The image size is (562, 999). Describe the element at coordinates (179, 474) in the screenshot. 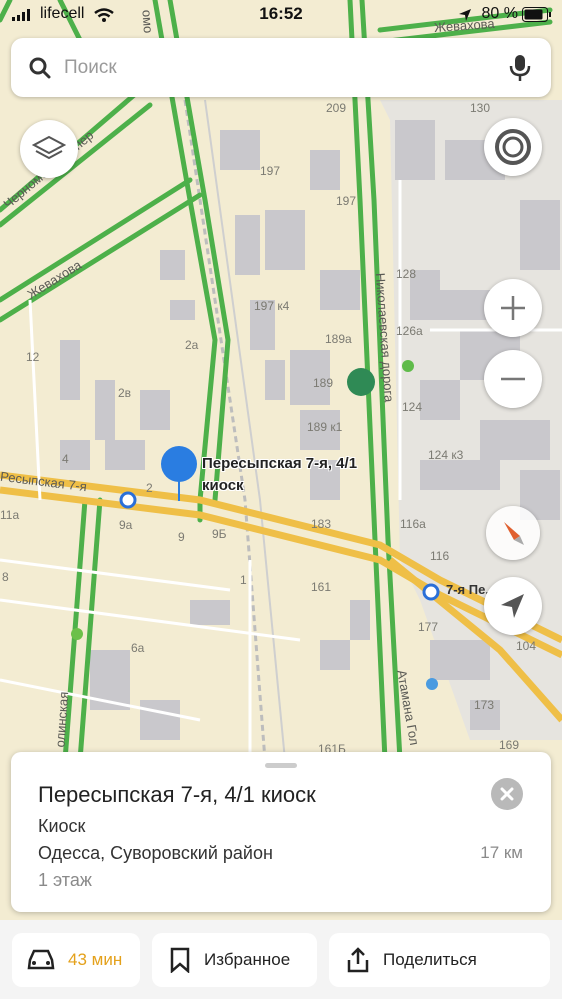

I see `place-pin-icon` at that location.